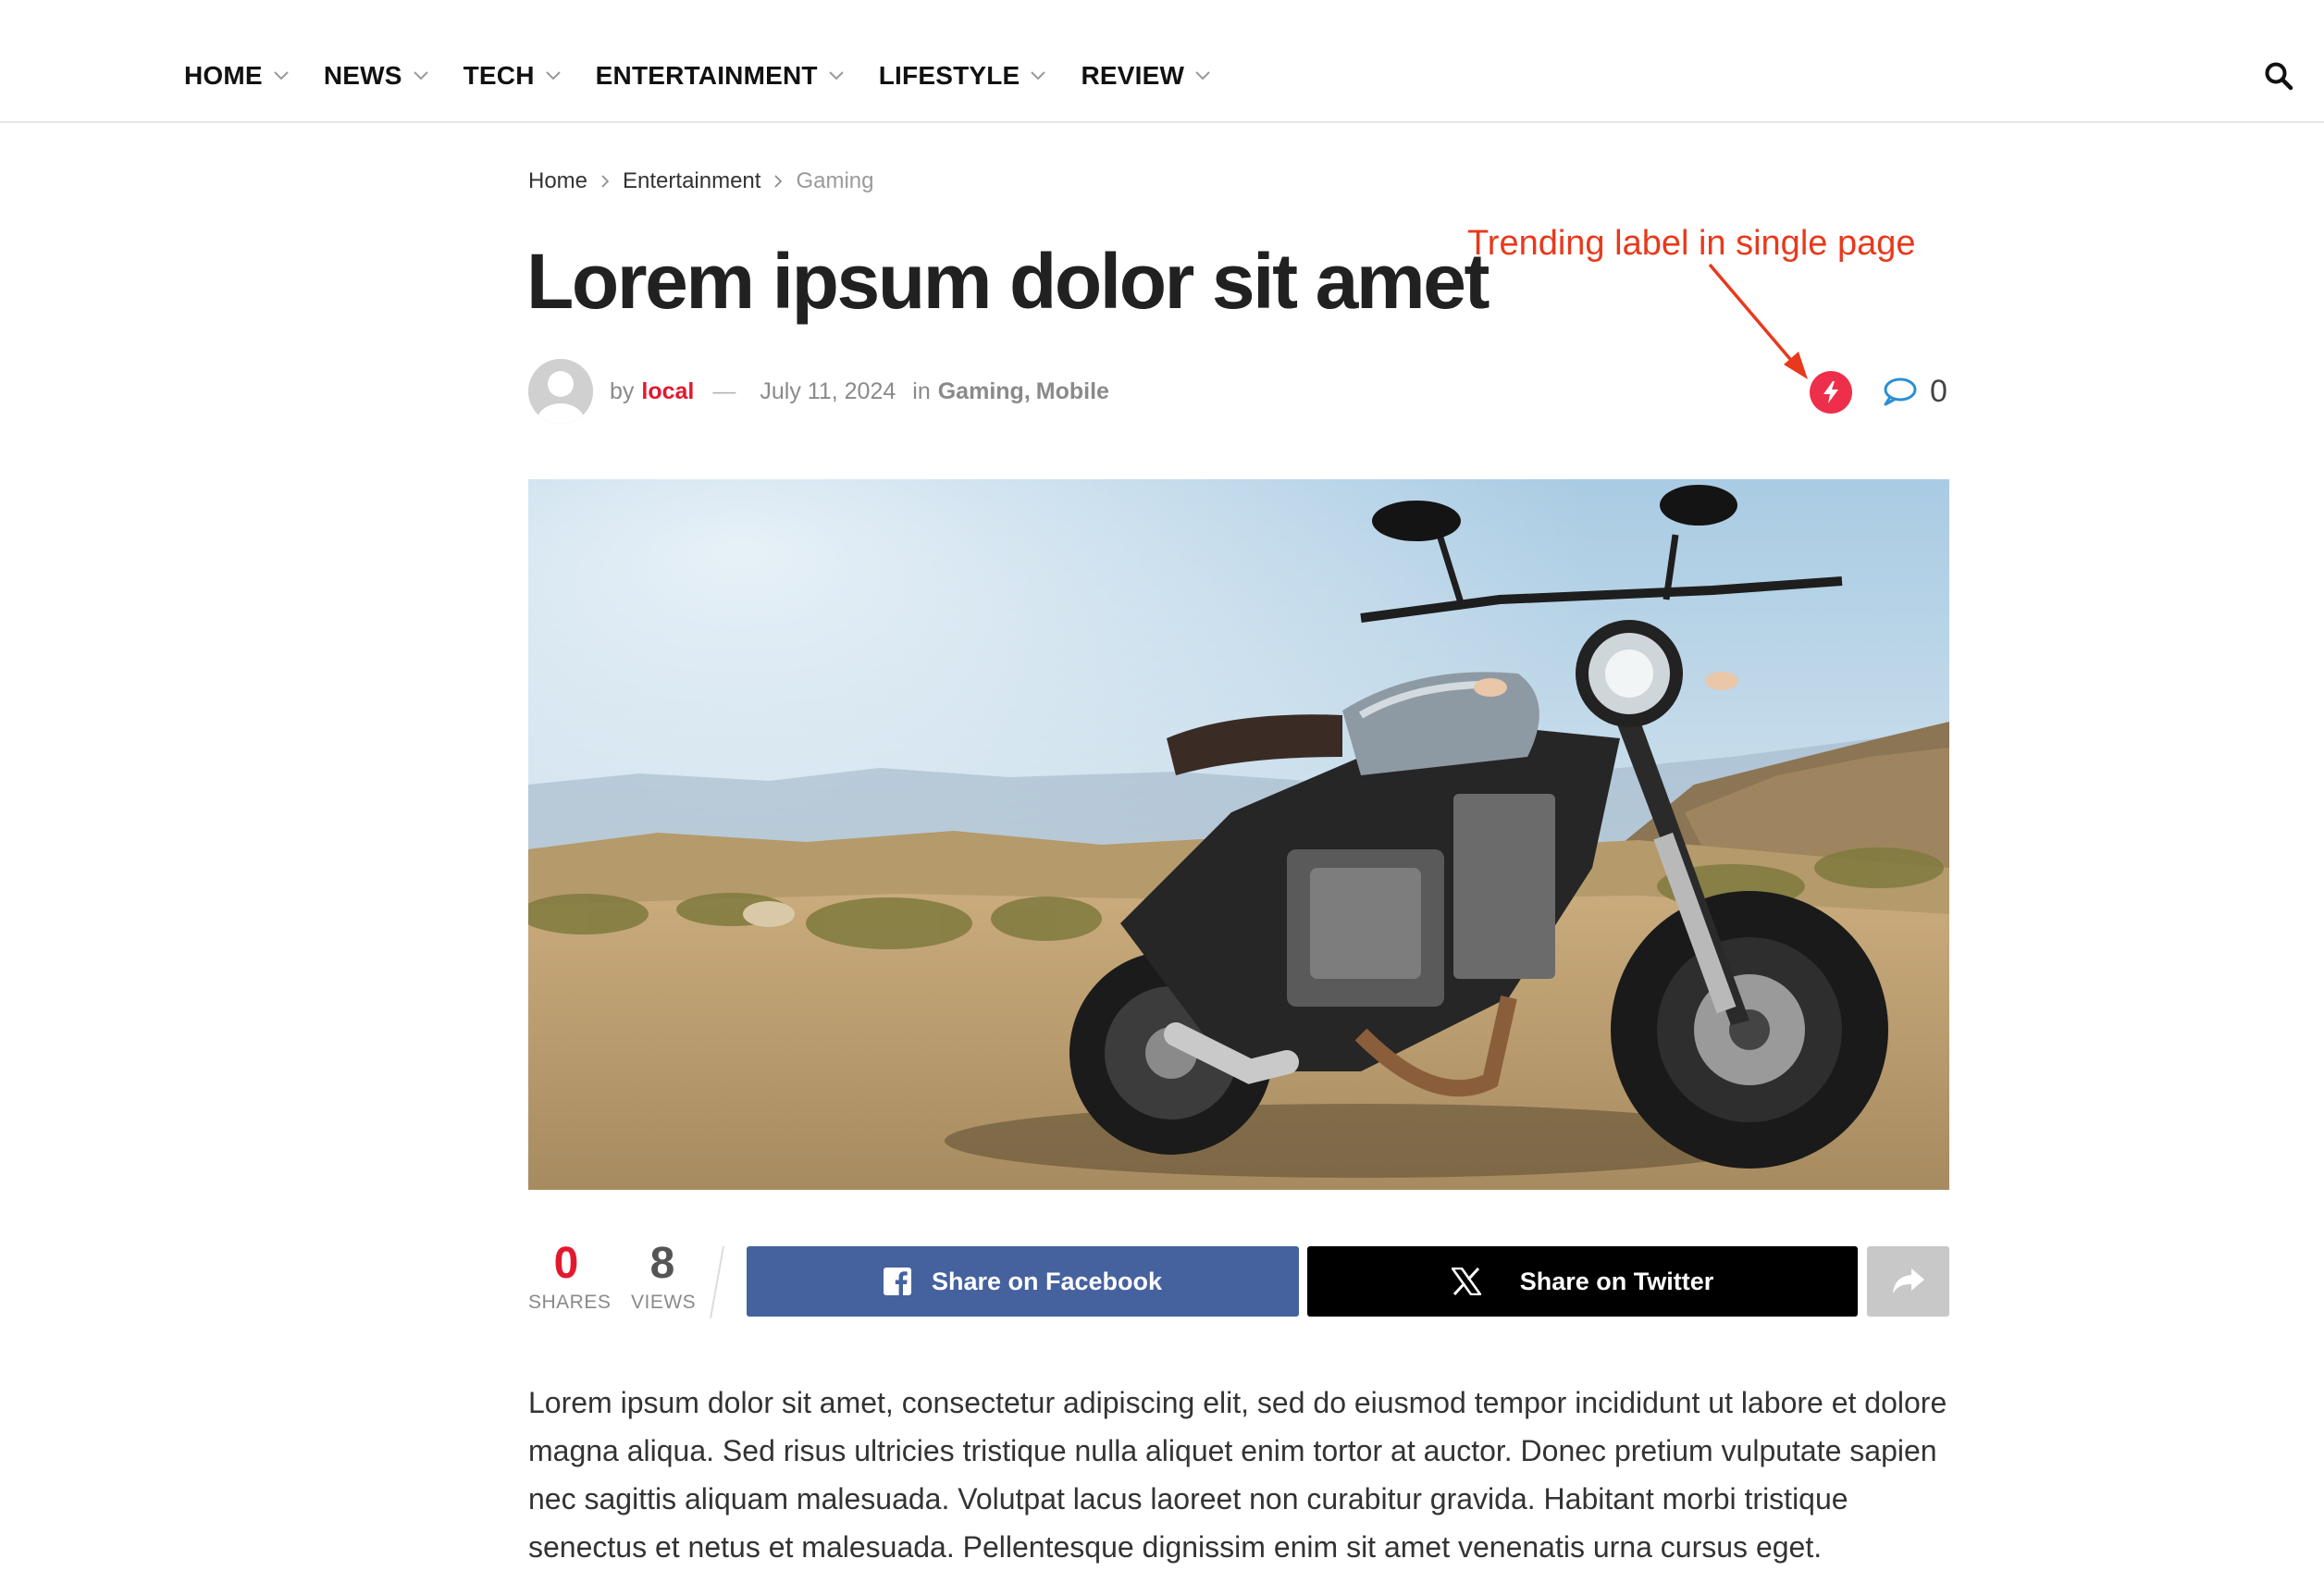  I want to click on share-facebook-button: Share on Facebook, so click(1023, 1281).